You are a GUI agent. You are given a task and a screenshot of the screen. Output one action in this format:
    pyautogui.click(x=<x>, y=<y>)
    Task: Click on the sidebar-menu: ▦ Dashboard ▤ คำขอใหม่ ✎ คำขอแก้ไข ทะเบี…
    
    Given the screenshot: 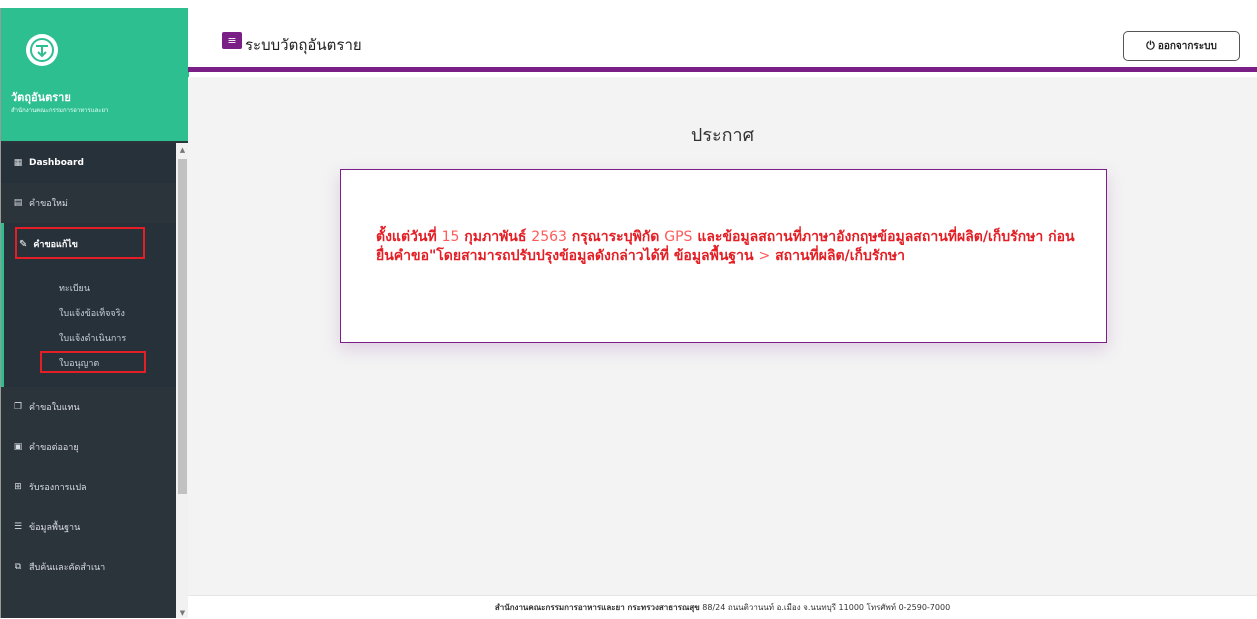 What is the action you would take?
    pyautogui.click(x=88, y=365)
    